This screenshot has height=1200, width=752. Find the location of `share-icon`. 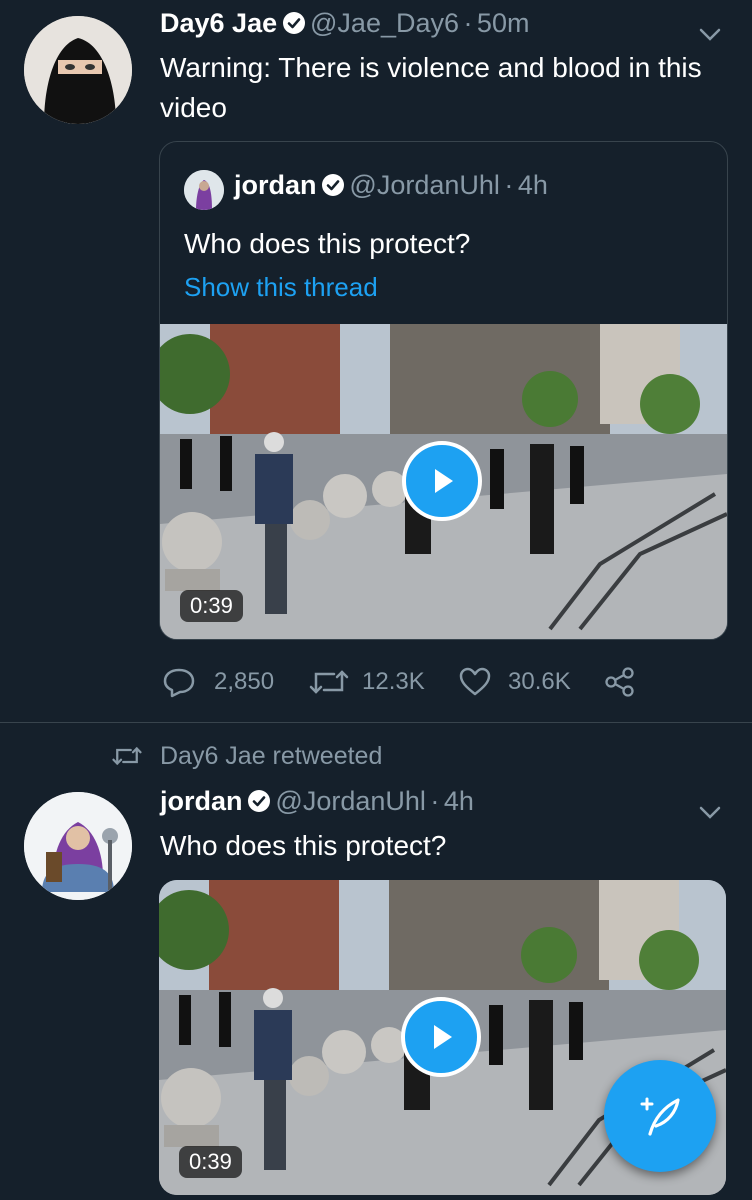

share-icon is located at coordinates (619, 682).